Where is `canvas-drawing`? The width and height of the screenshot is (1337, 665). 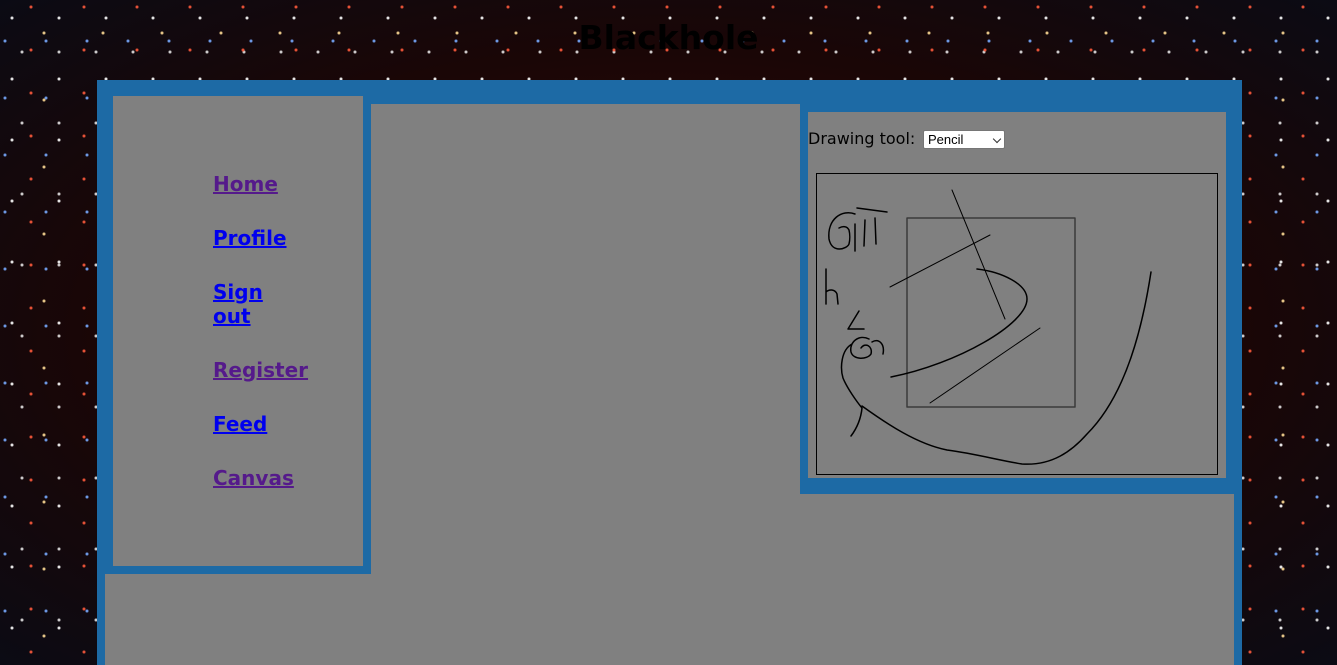
canvas-drawing is located at coordinates (988, 327).